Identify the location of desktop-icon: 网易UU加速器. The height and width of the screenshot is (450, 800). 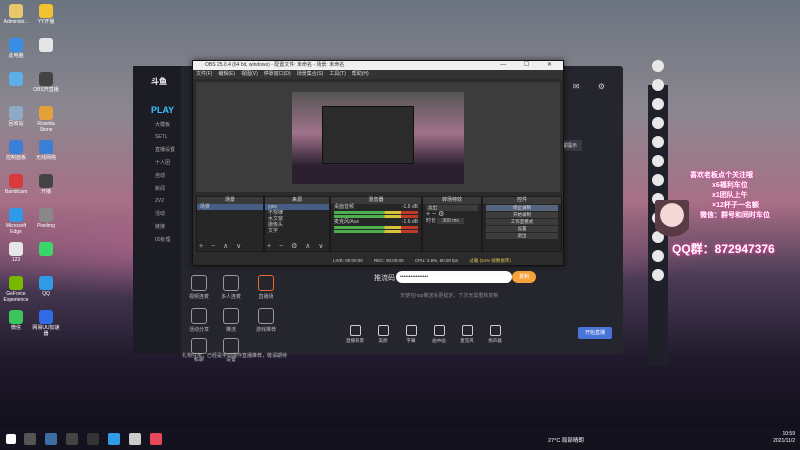
(46, 323).